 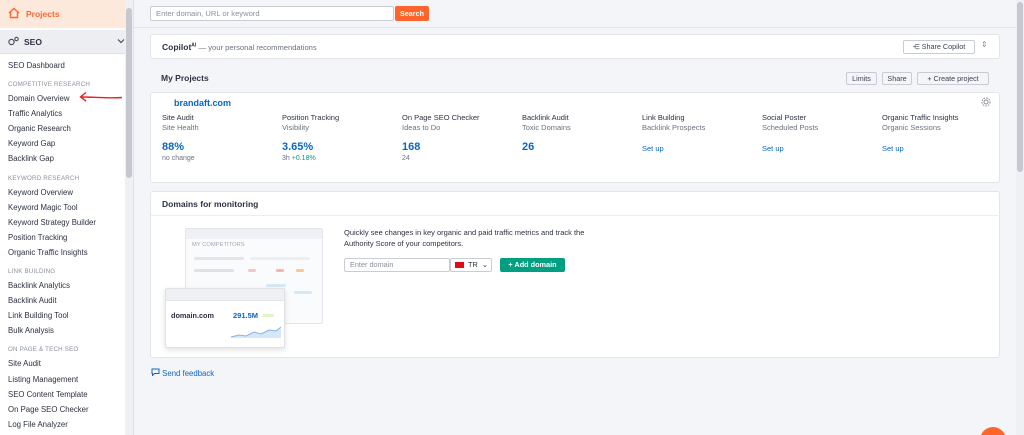 What do you see at coordinates (66, 14) in the screenshot?
I see `sidebar-projects: Projects` at bounding box center [66, 14].